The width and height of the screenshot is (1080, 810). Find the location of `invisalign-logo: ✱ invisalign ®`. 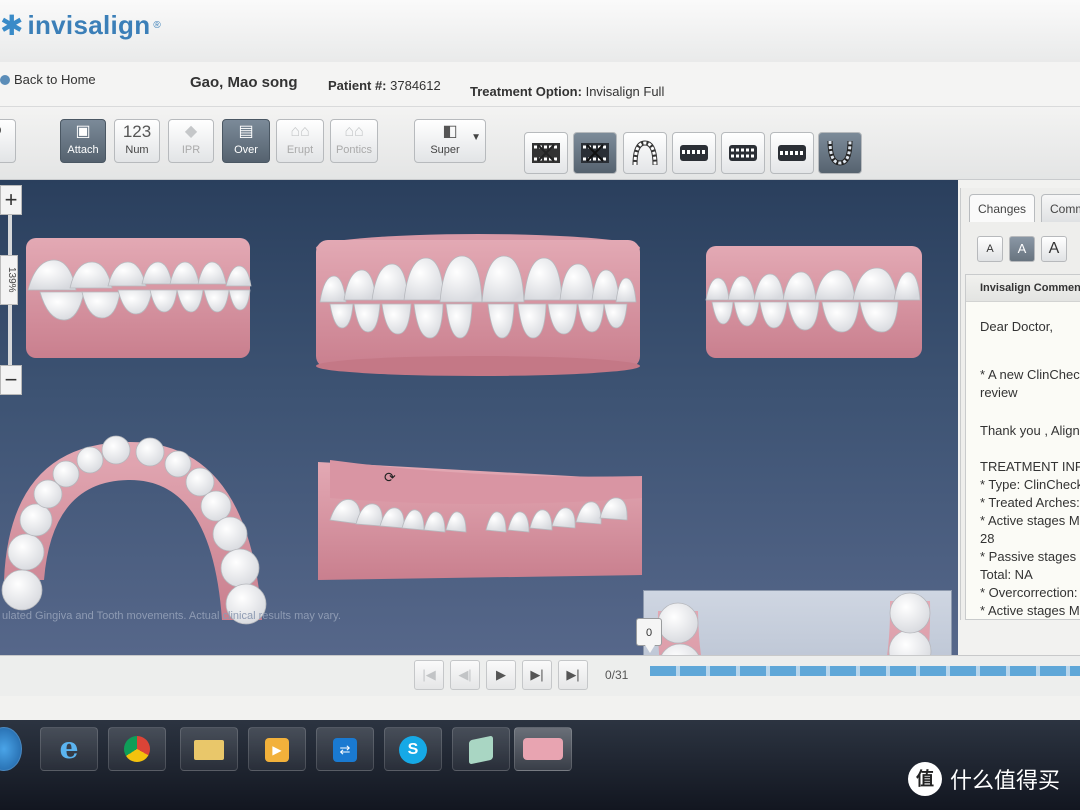

invisalign-logo: ✱ invisalign ® is located at coordinates (80, 25).